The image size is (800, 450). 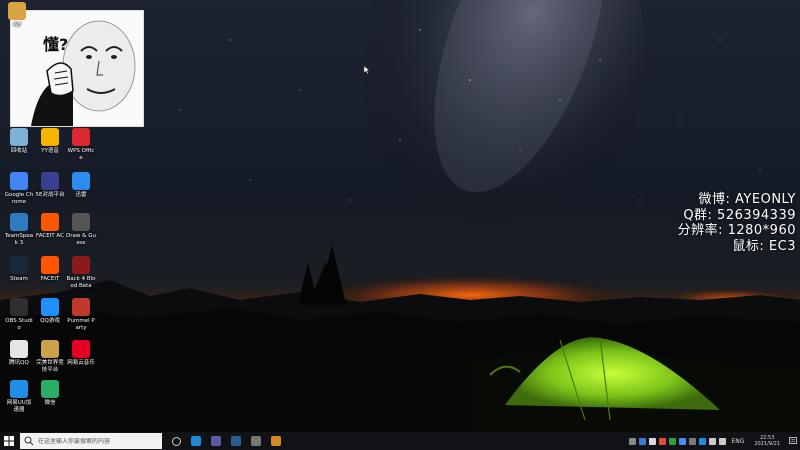 I want to click on faceit-icon, so click(x=50, y=265).